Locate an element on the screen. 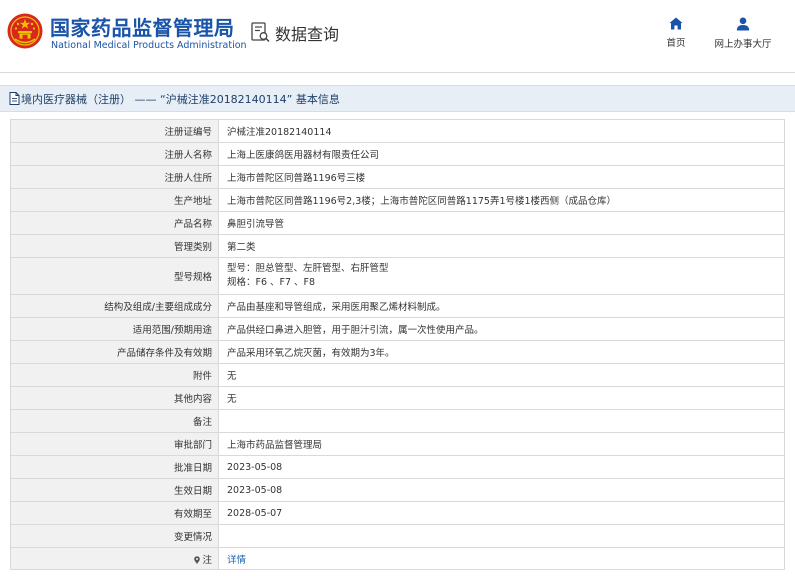 The height and width of the screenshot is (577, 795). registrant-label: 注册人名称 is located at coordinates (114, 154).